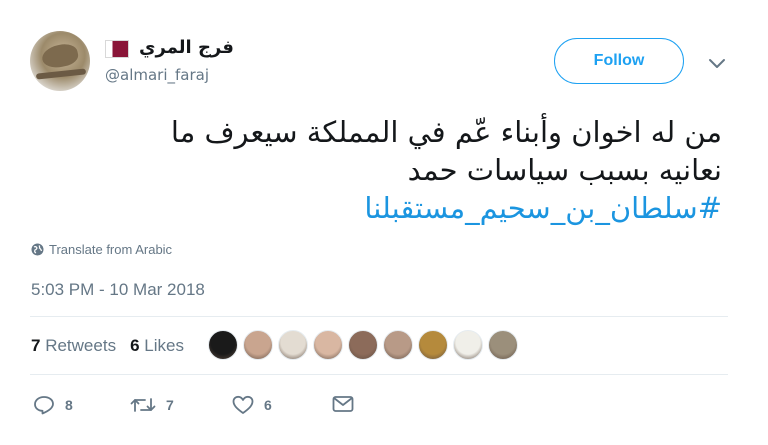 This screenshot has width=768, height=445. I want to click on reply-icon, so click(44, 405).